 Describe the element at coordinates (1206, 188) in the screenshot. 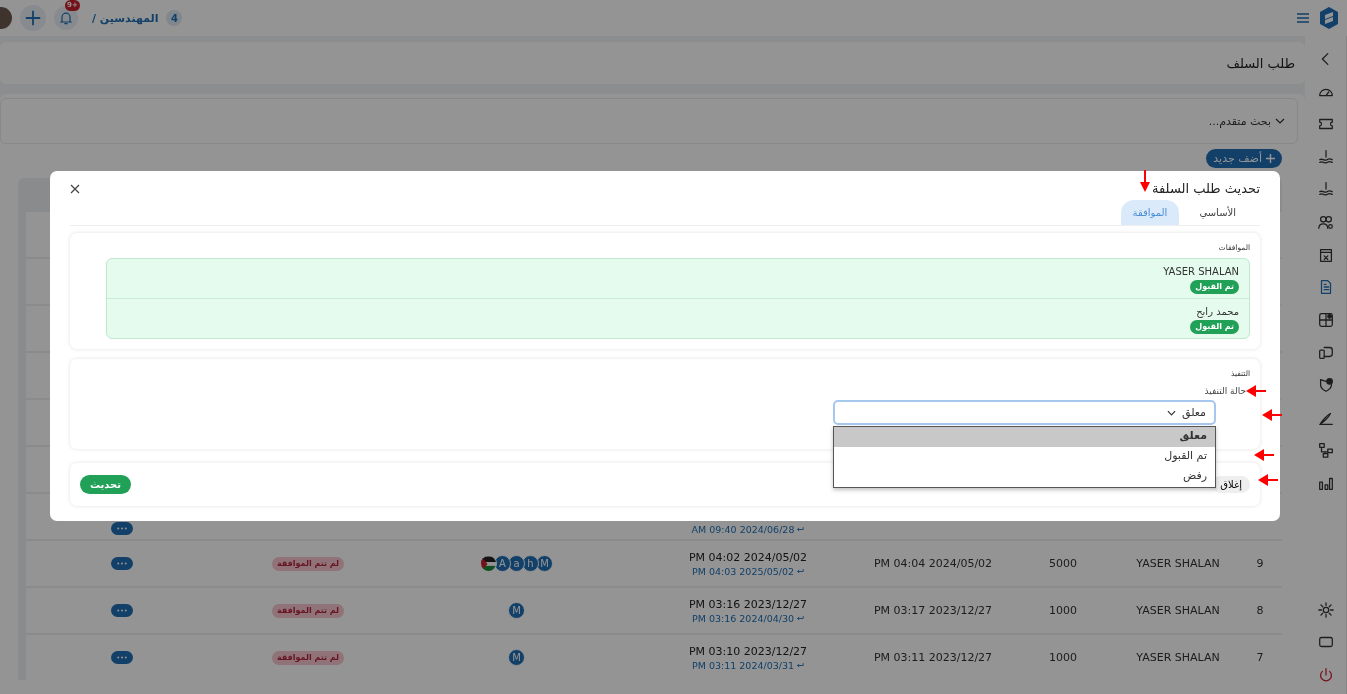

I see `dialog-title: تحديث طلب السلفة` at that location.